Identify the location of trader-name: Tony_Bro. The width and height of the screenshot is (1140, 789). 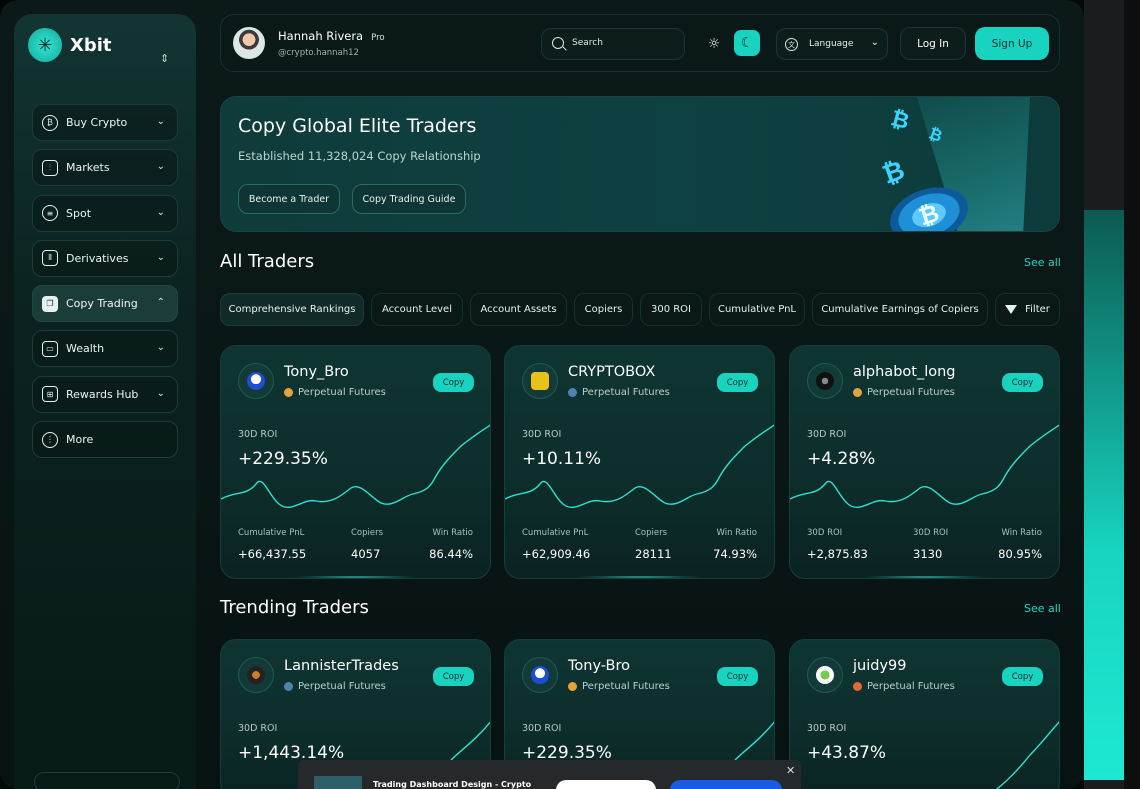
(316, 372).